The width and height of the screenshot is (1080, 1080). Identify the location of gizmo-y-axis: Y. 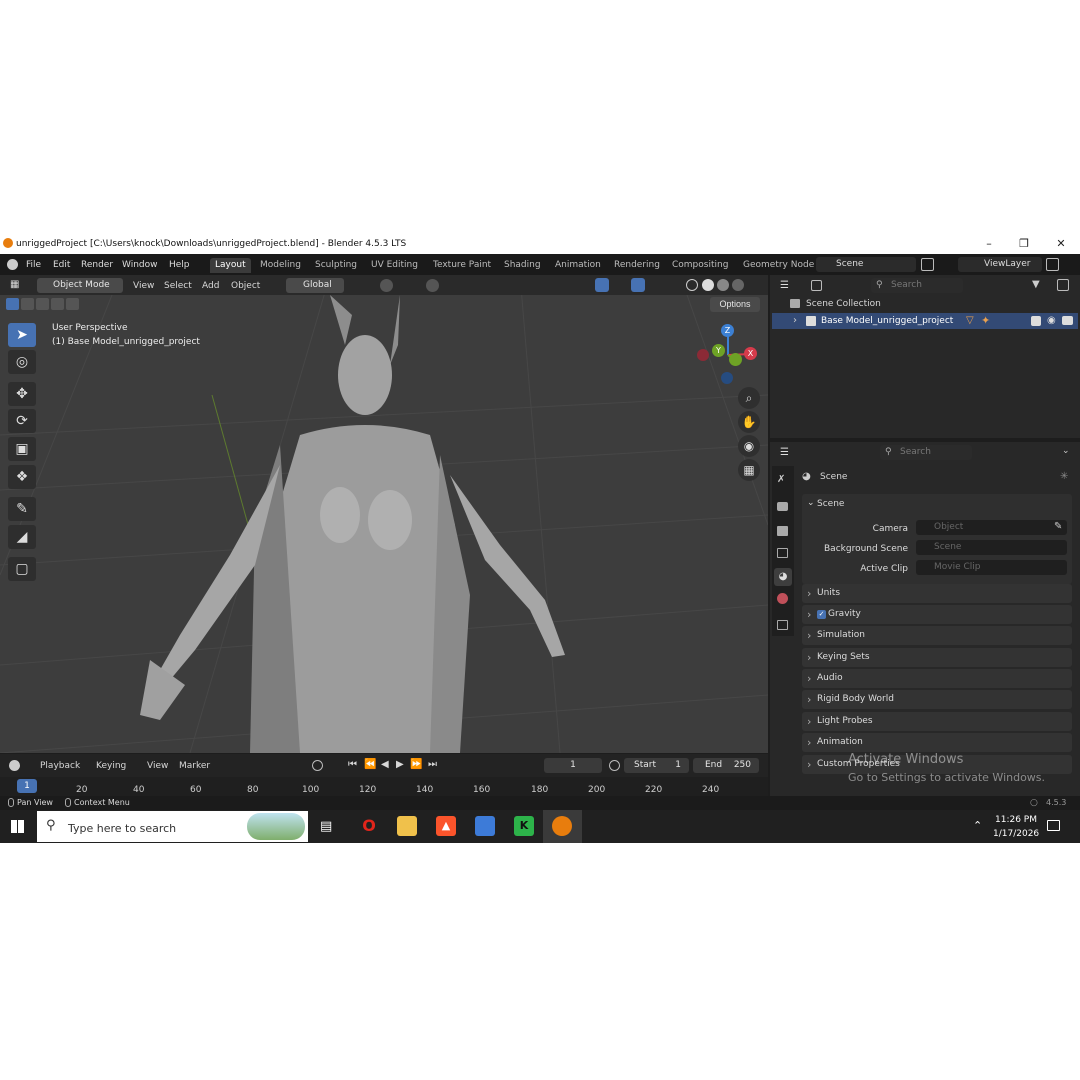
(718, 350).